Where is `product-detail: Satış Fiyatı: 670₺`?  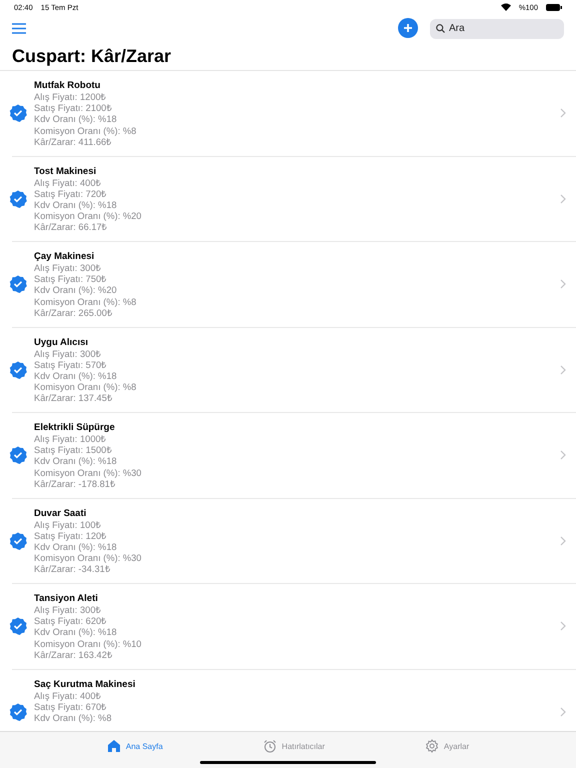 product-detail: Satış Fiyatı: 670₺ is located at coordinates (71, 707).